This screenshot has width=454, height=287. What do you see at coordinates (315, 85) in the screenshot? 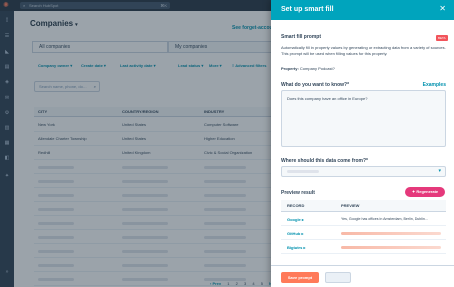
I see `question-label: What do you want to know?*` at bounding box center [315, 85].